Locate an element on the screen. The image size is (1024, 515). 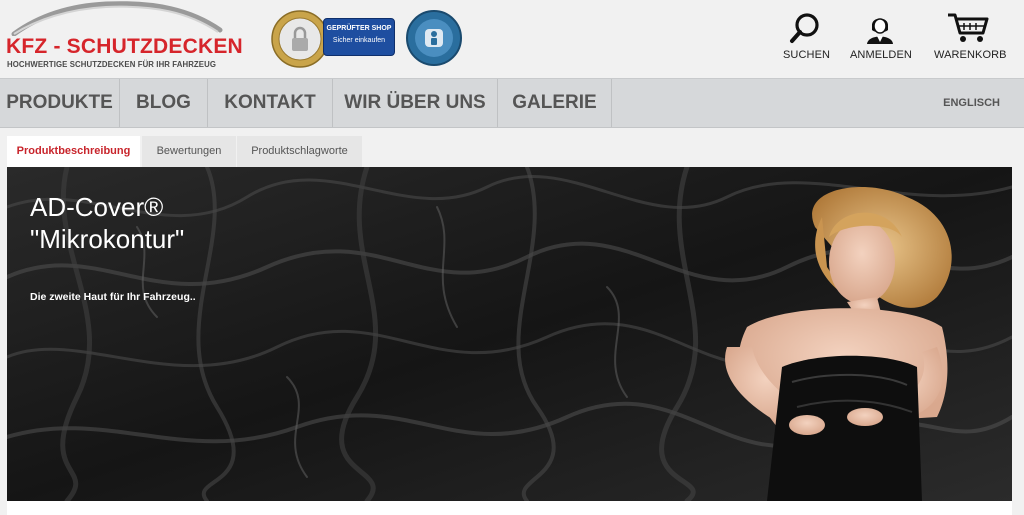
person-icon is located at coordinates (434, 38).